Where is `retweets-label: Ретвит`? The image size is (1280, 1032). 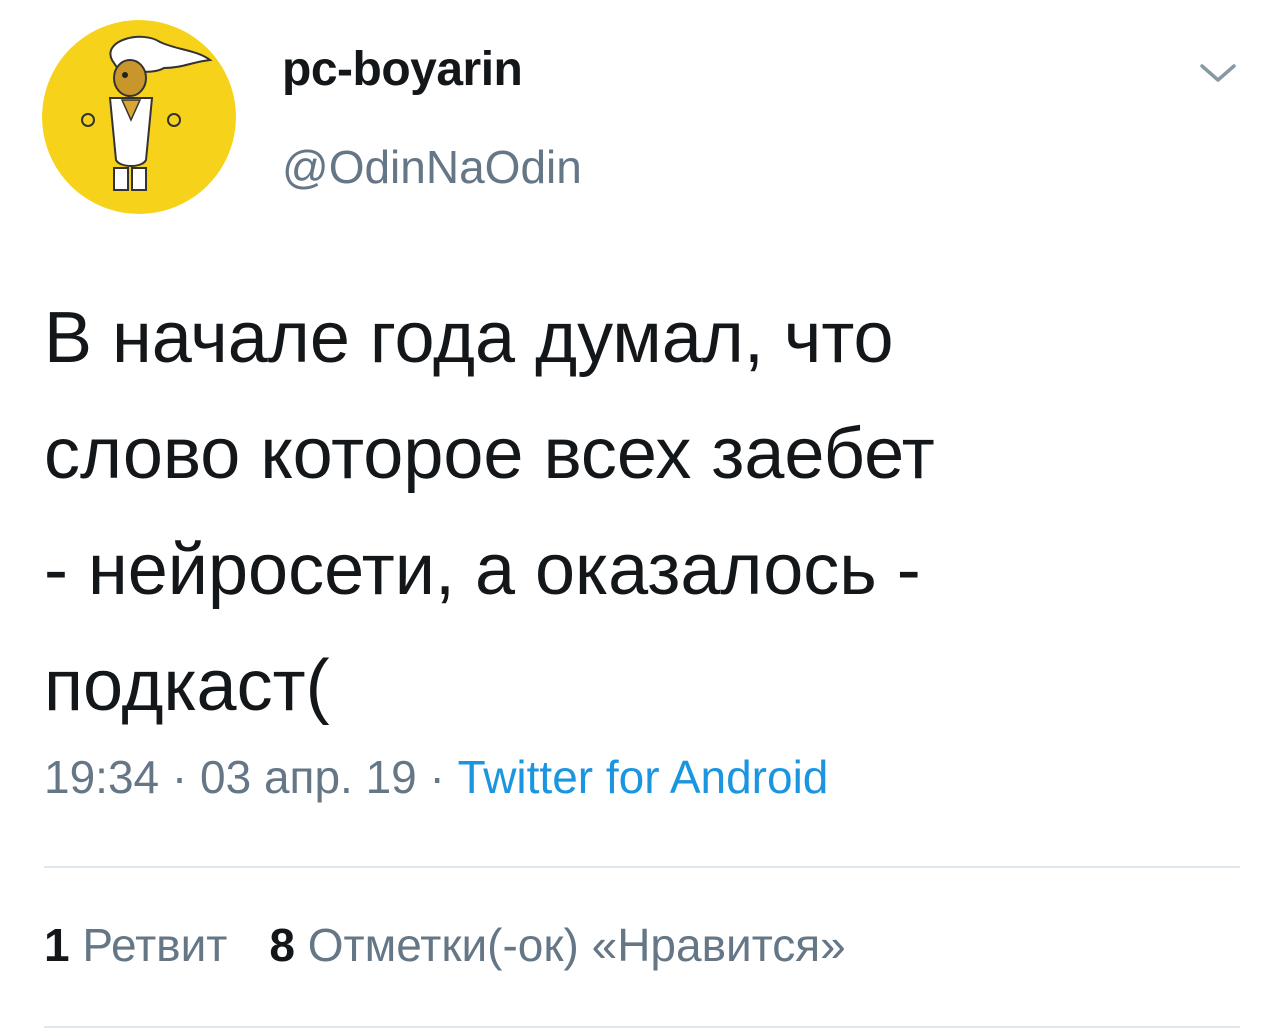 retweets-label: Ретвит is located at coordinates (155, 945).